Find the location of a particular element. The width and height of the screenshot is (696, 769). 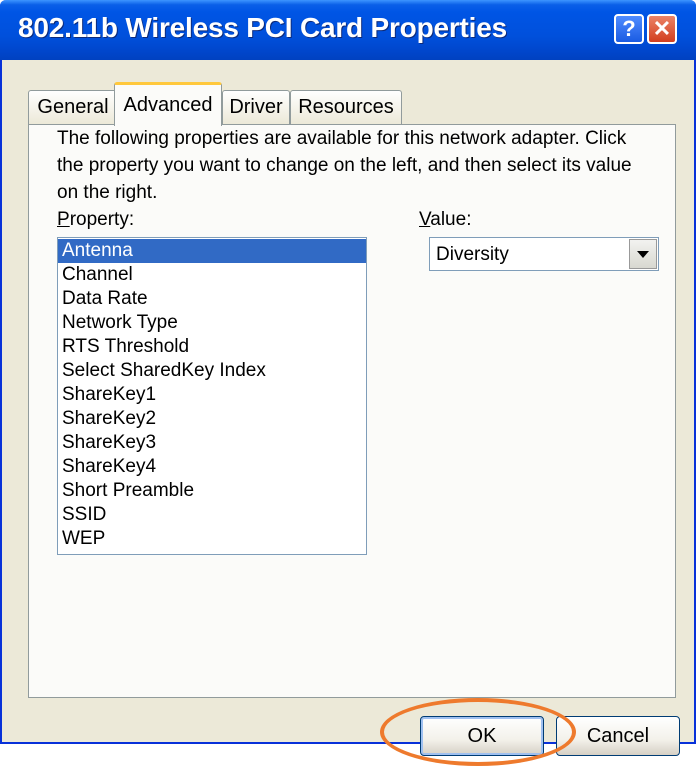

property-list-item: ShareKey4 is located at coordinates (212, 467).